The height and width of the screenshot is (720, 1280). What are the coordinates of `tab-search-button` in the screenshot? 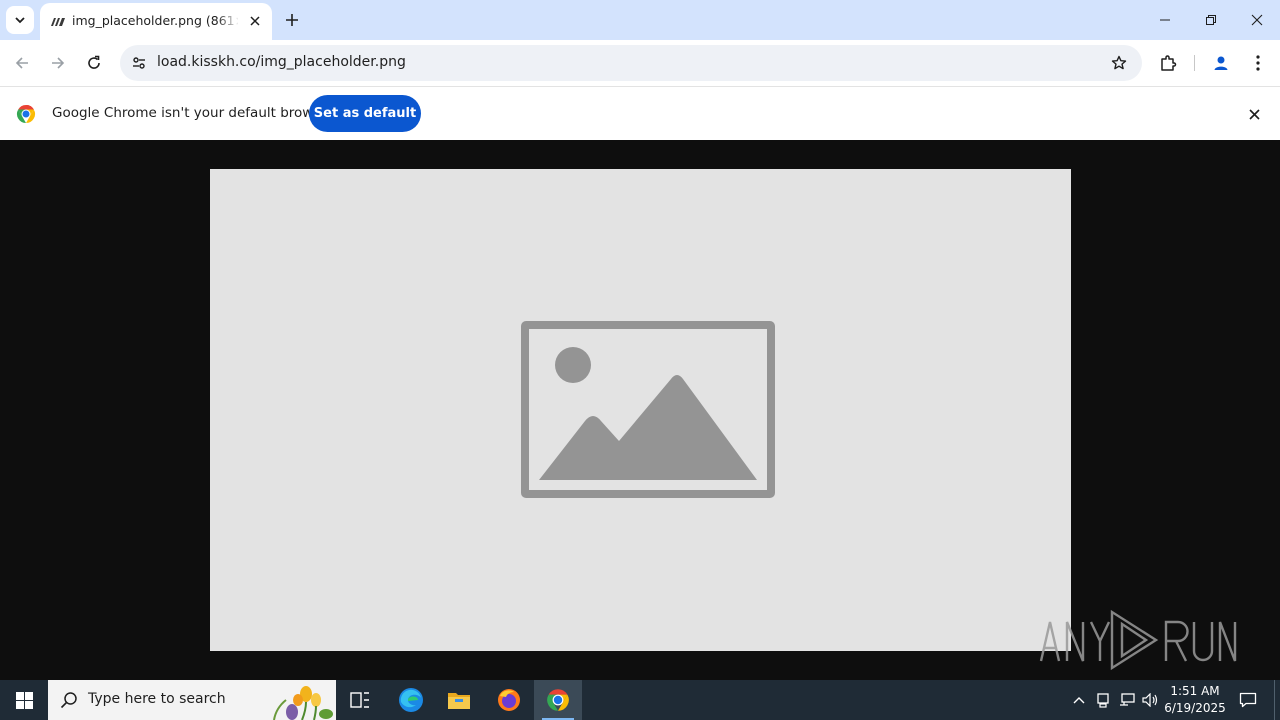 It's located at (20, 20).